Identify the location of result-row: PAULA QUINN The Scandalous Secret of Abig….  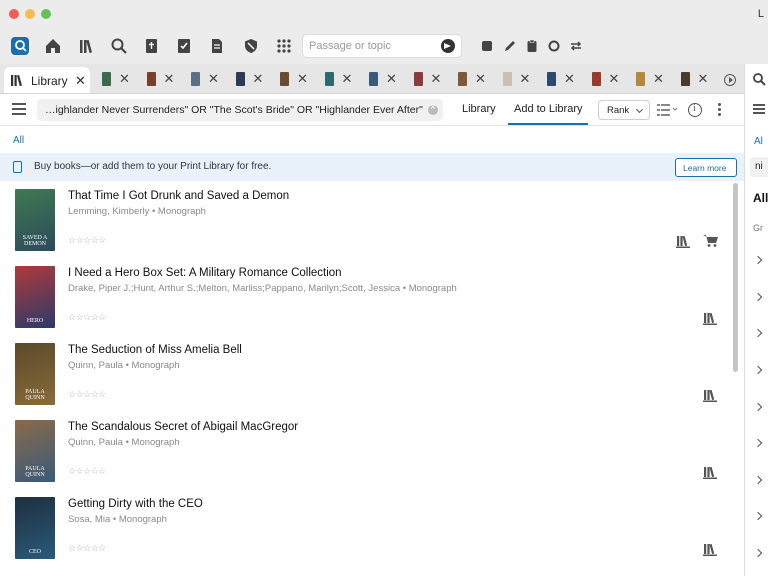
(365, 452).